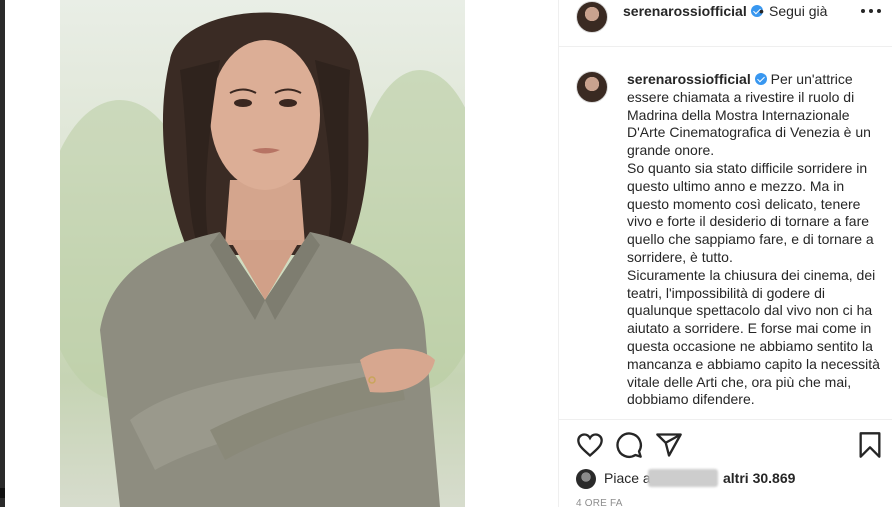 This screenshot has height=507, width=892. What do you see at coordinates (683, 478) in the screenshot?
I see `blurred-liker-name` at bounding box center [683, 478].